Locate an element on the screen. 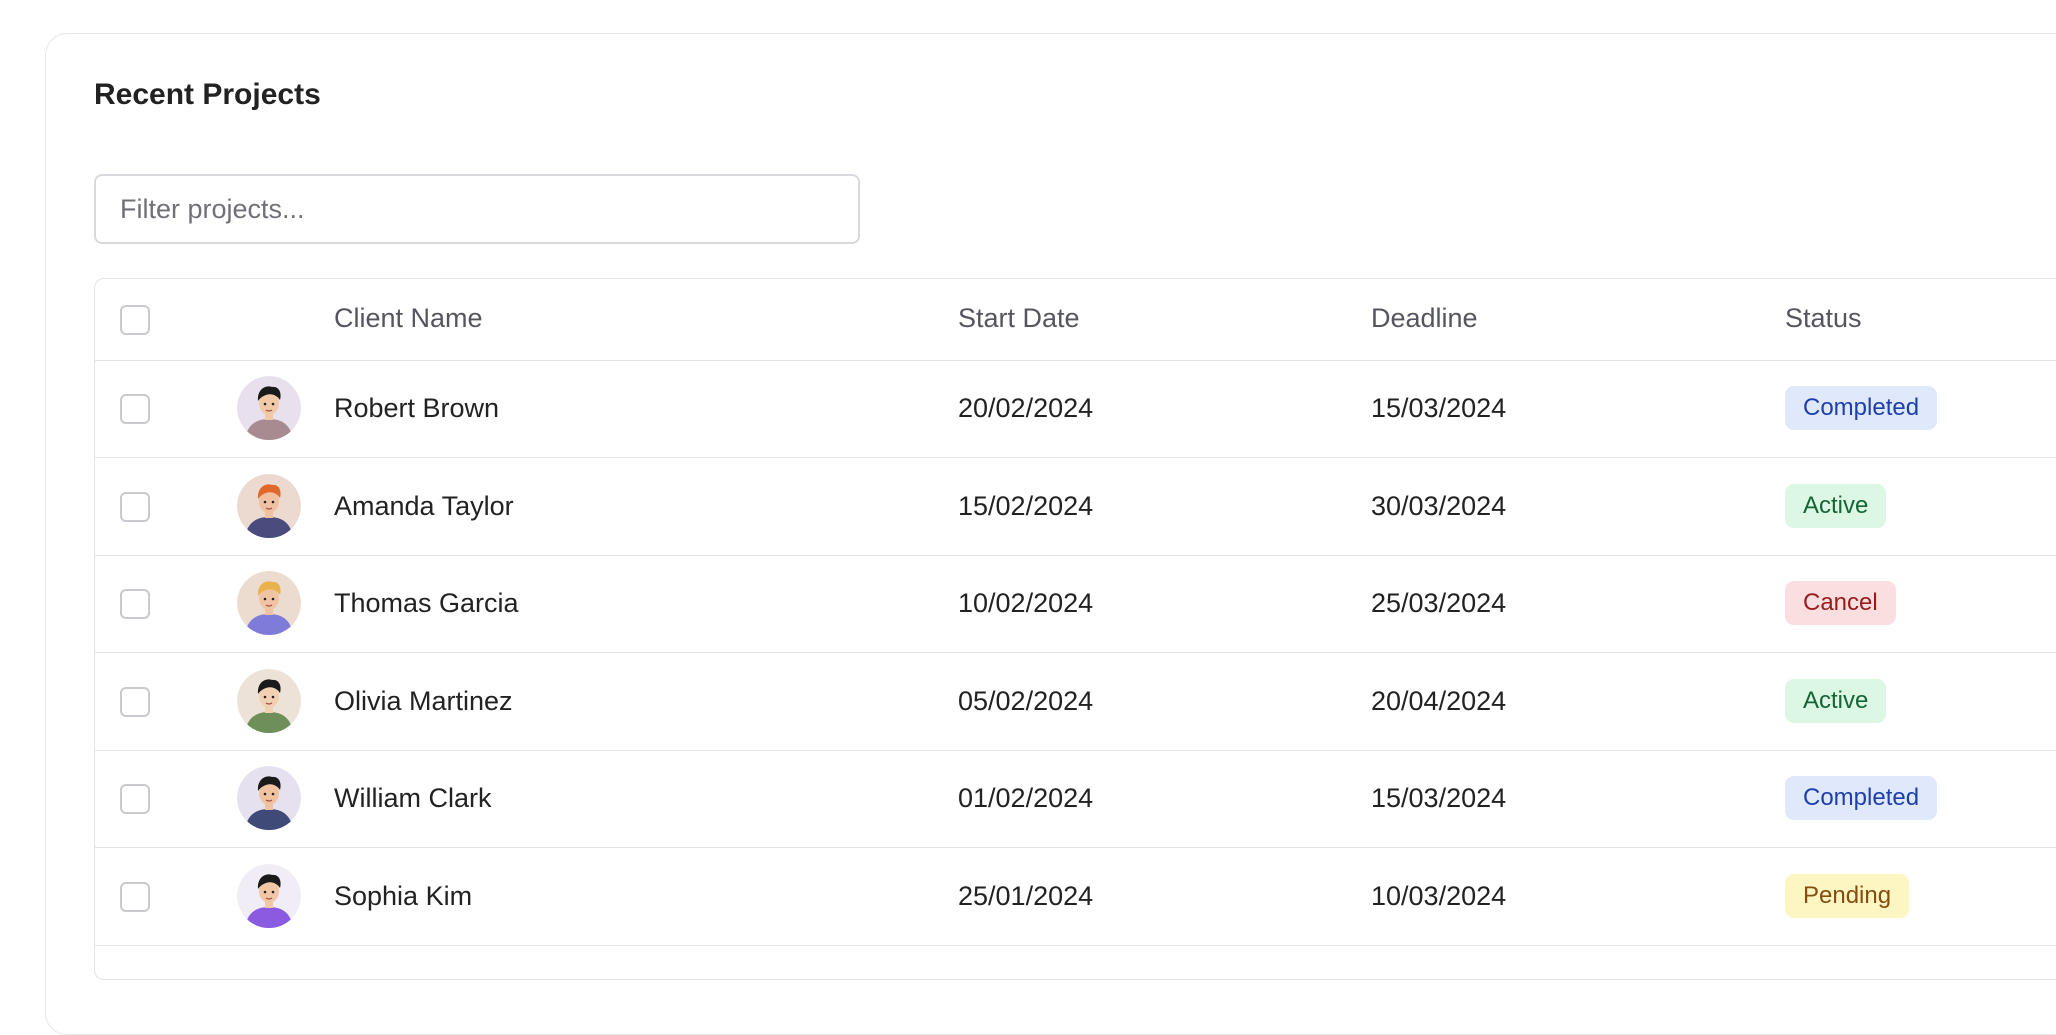 The image size is (2056, 1035). table-row: Sophia Kim 25/01/2024 10/03/2024 Pending is located at coordinates (1075, 897).